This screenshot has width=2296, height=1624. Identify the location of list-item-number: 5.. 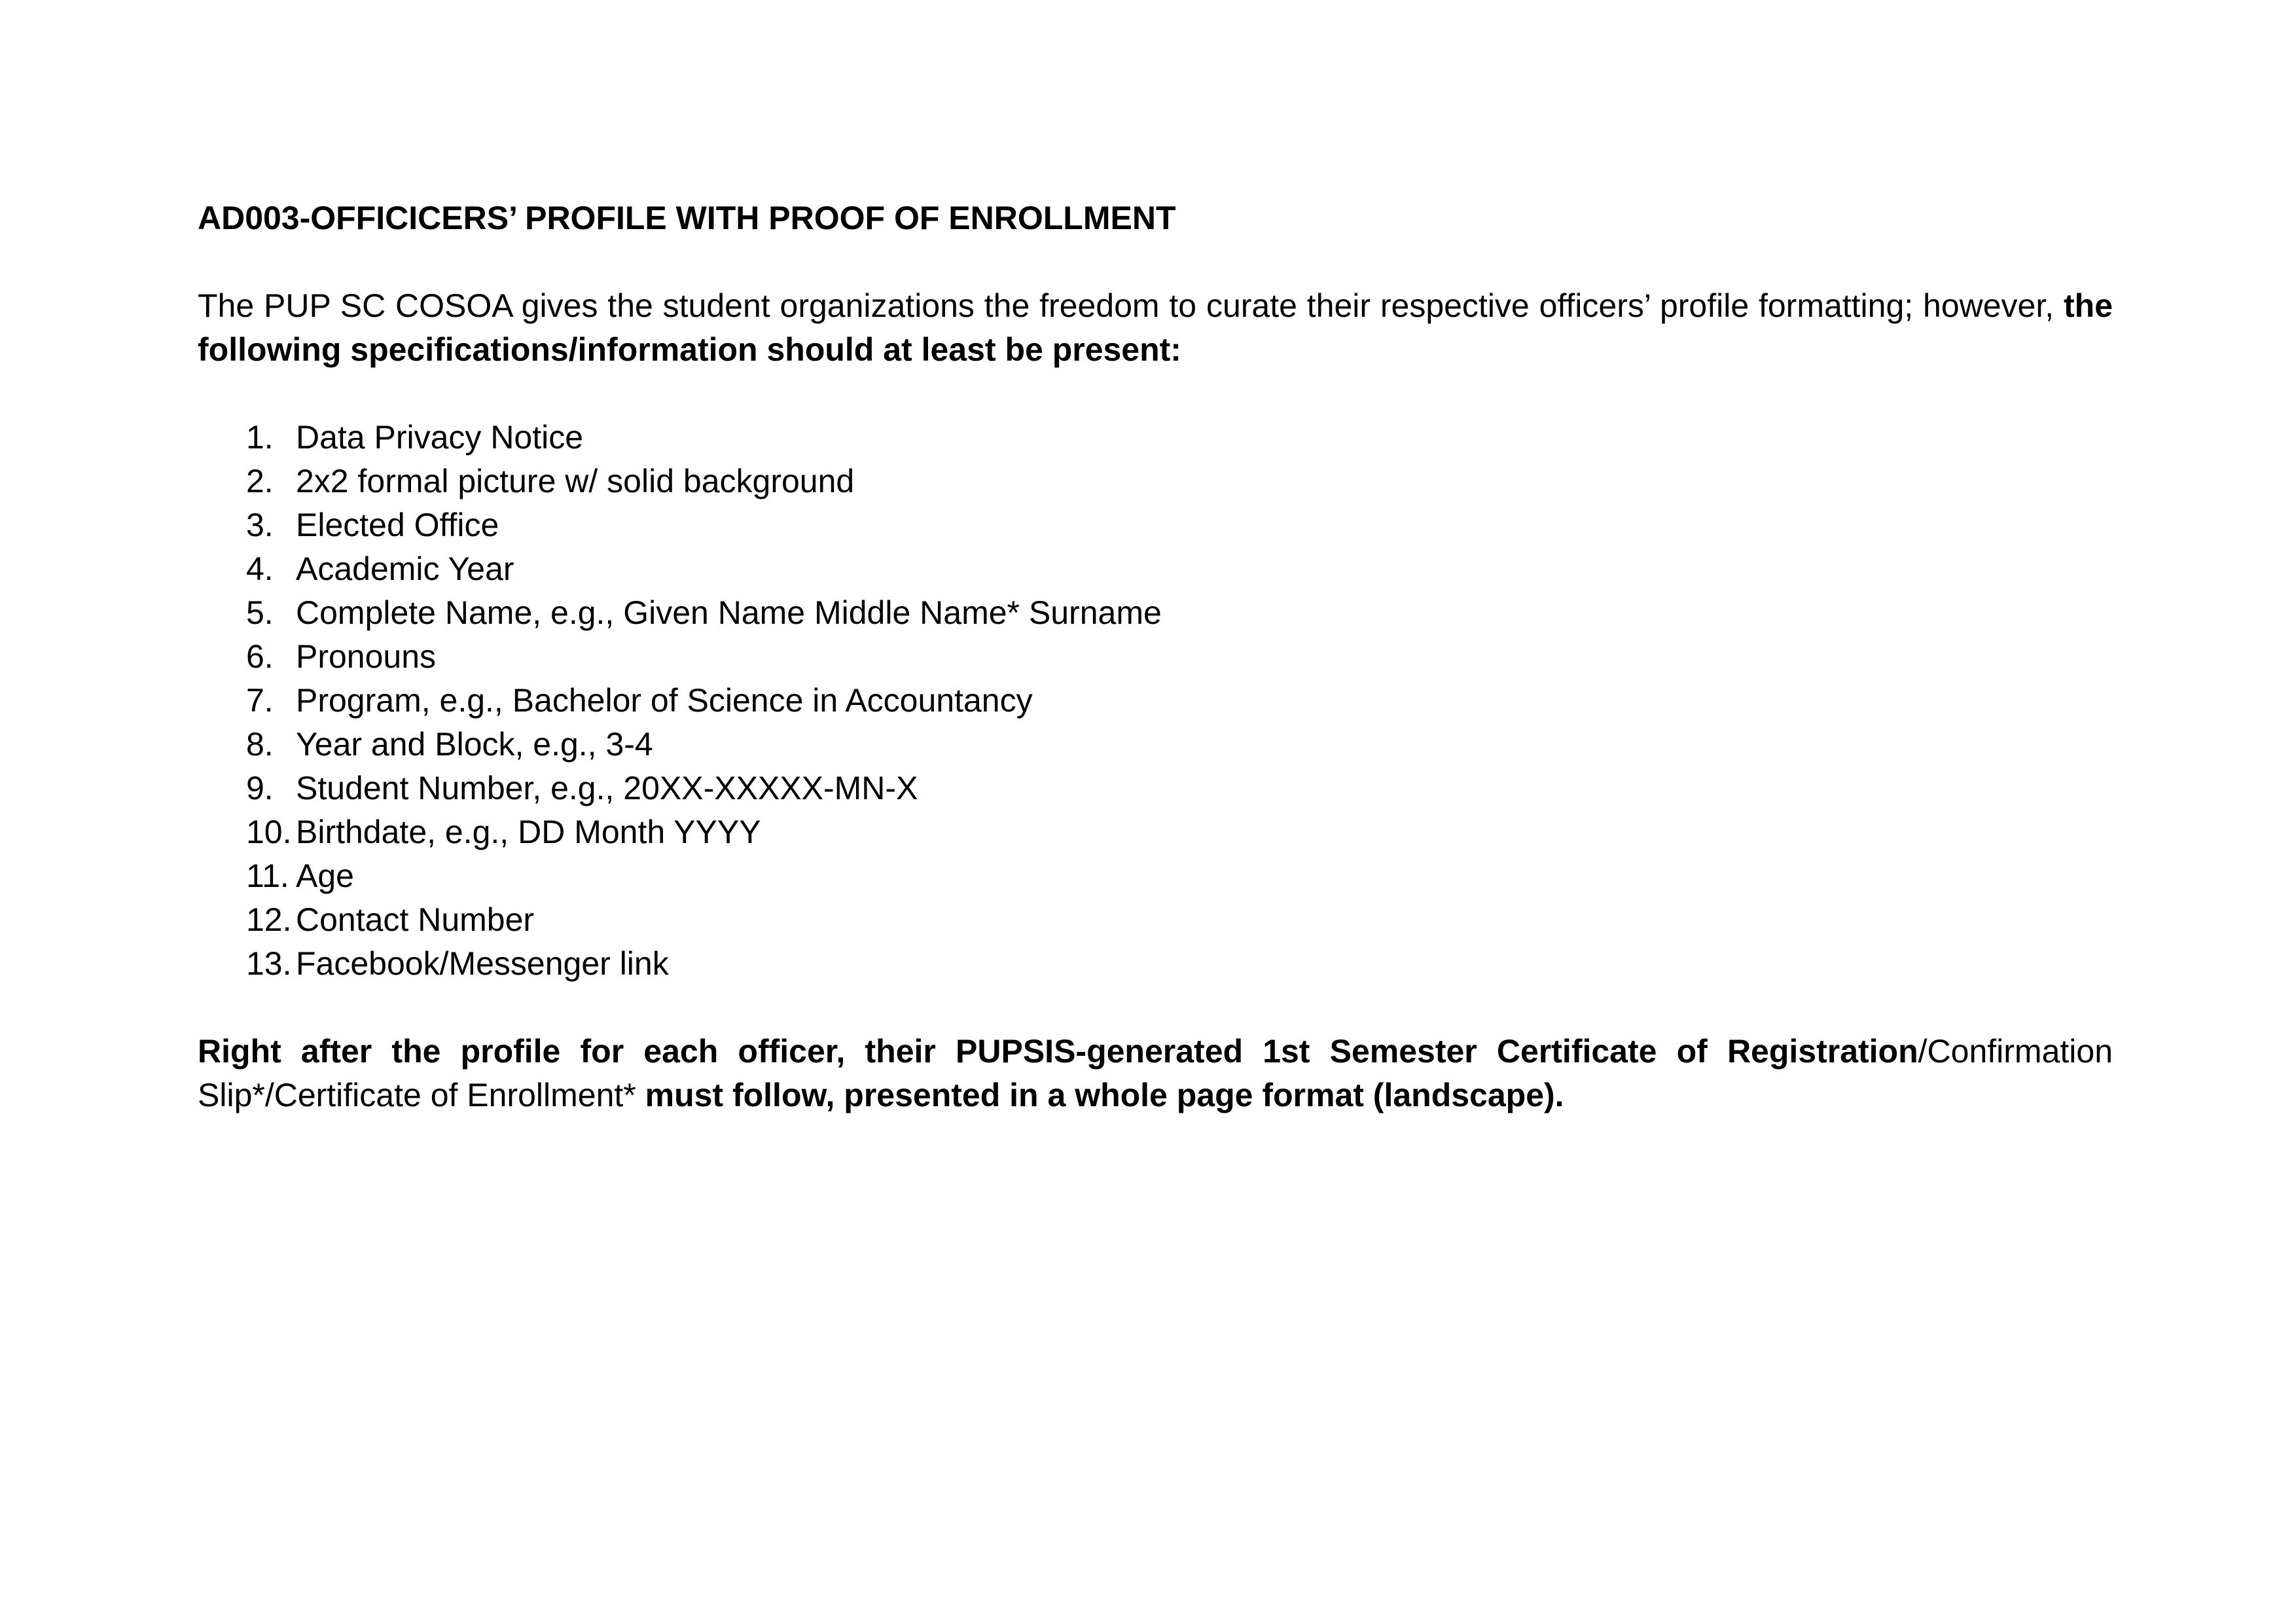
(260, 612).